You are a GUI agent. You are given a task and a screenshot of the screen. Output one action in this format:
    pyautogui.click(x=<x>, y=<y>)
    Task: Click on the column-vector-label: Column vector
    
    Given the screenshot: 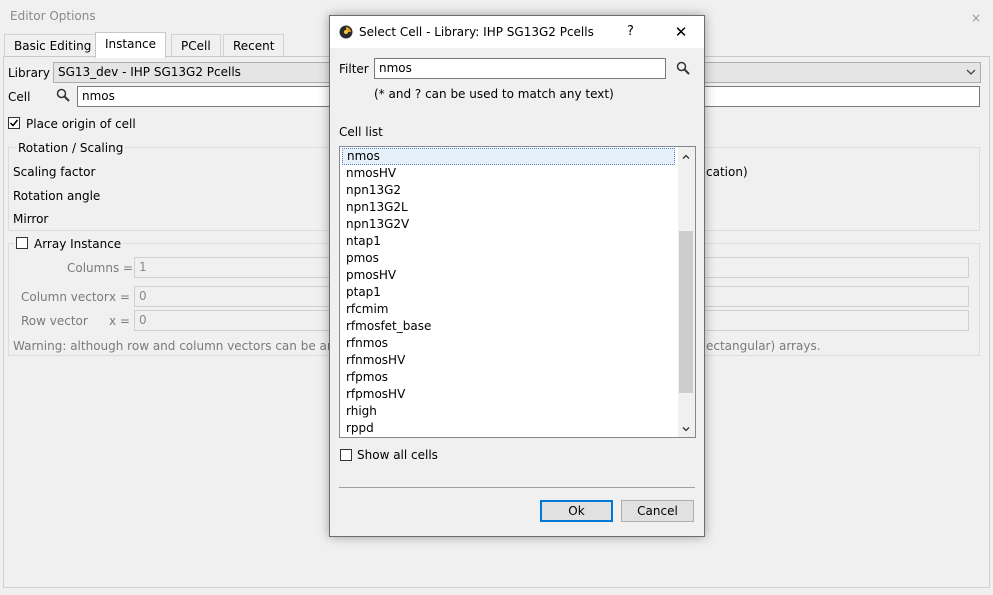 What is the action you would take?
    pyautogui.click(x=65, y=297)
    